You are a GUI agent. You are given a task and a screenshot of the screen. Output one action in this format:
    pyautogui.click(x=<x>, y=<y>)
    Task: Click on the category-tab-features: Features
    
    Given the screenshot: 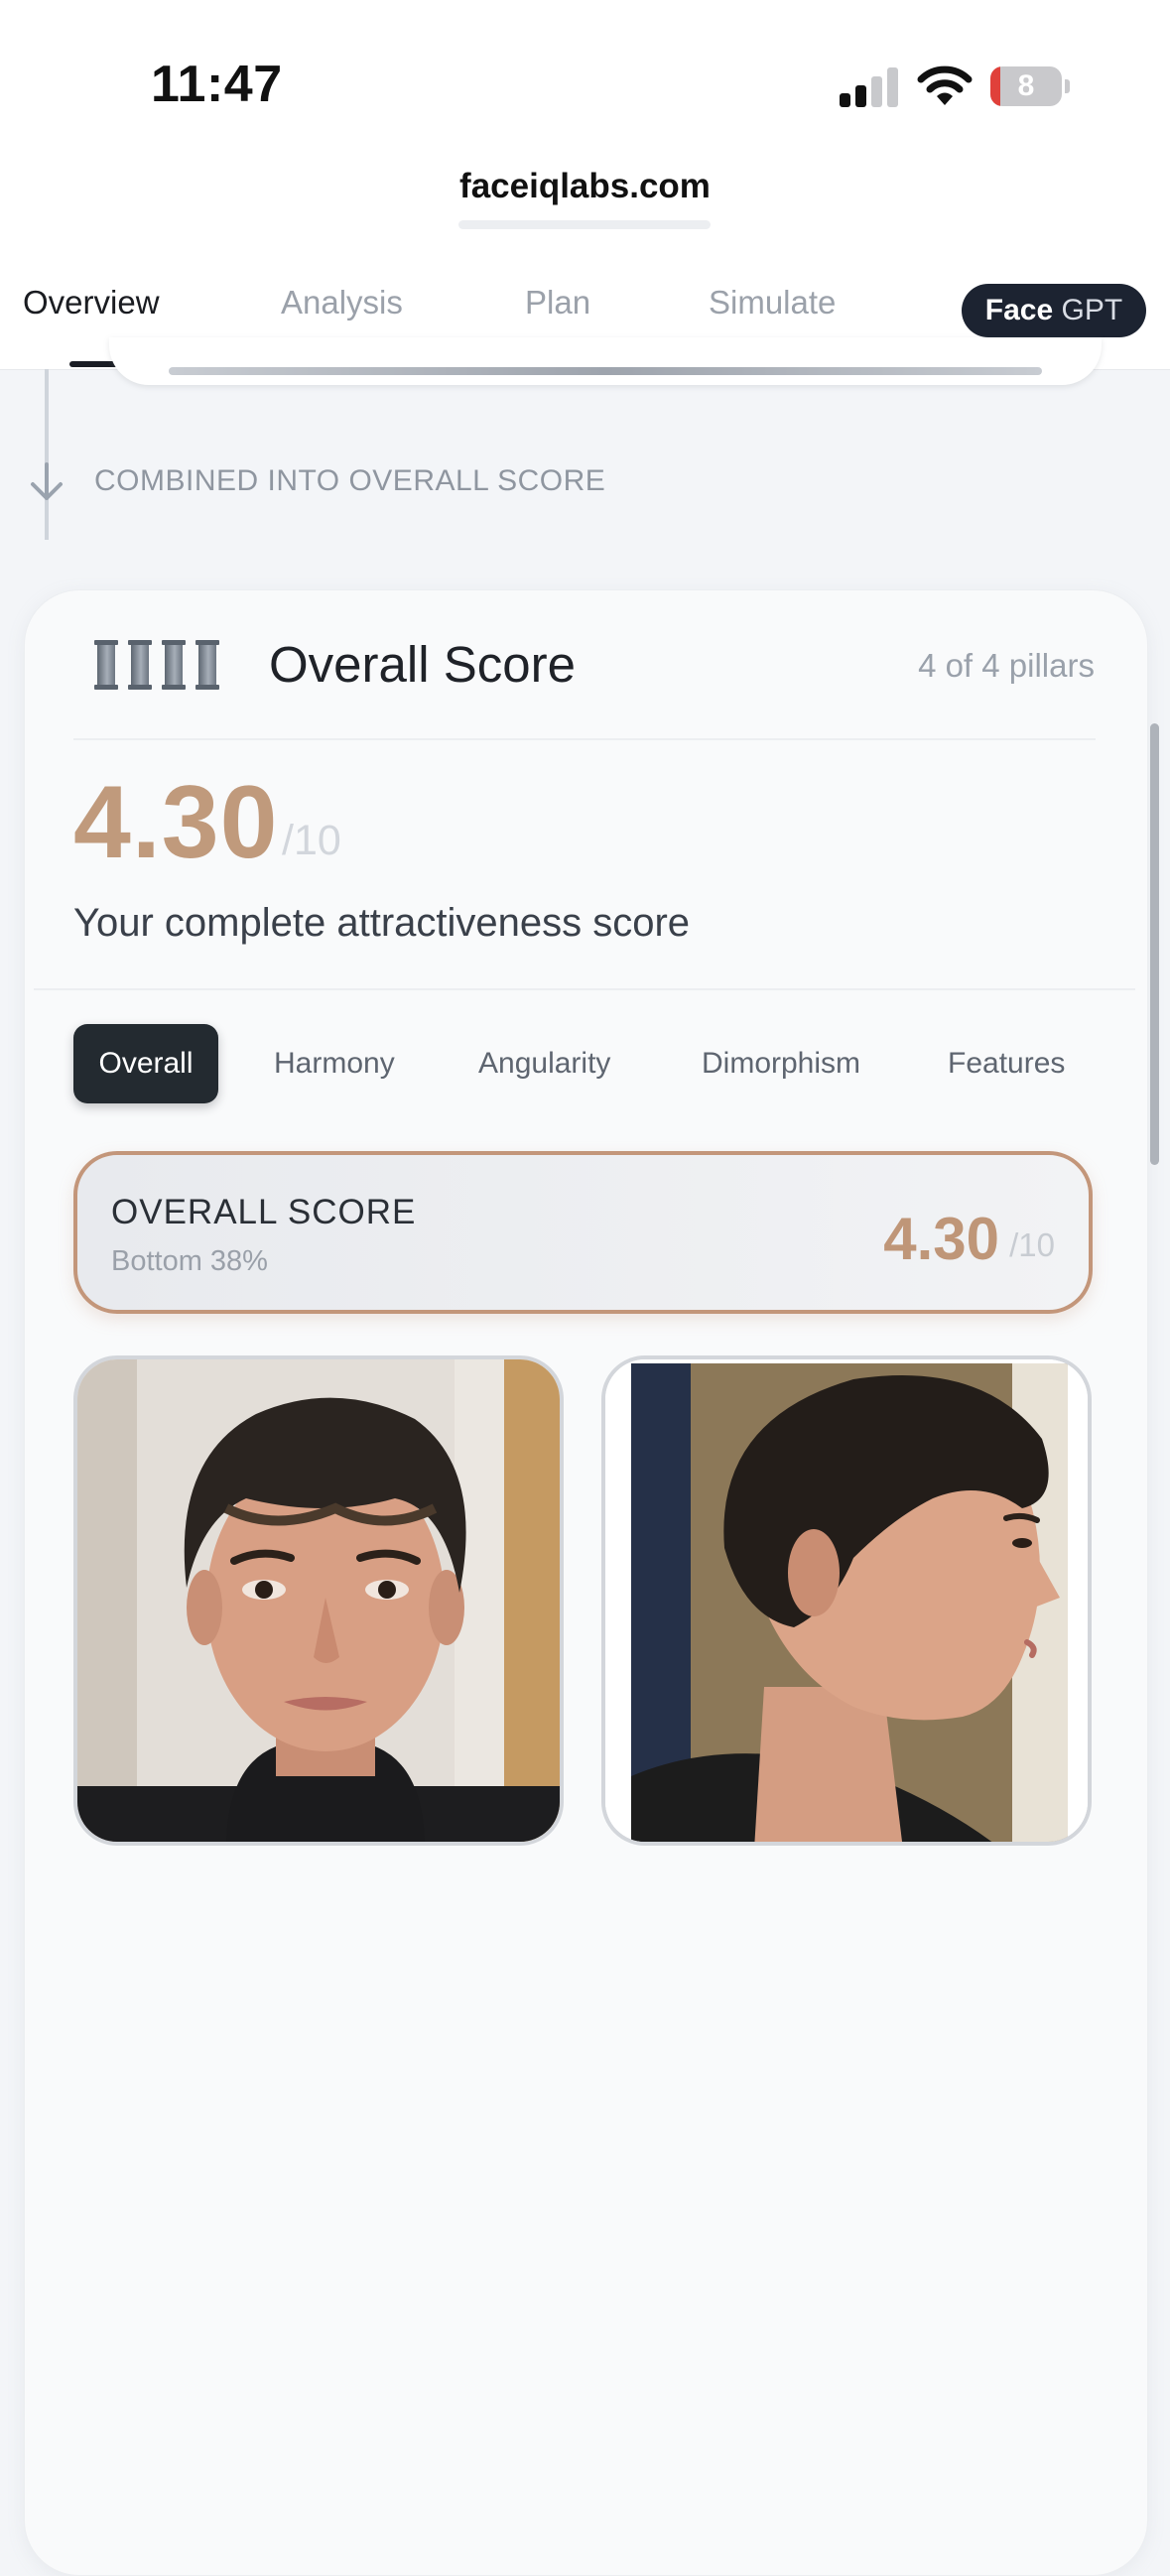 What is the action you would take?
    pyautogui.click(x=1006, y=1064)
    